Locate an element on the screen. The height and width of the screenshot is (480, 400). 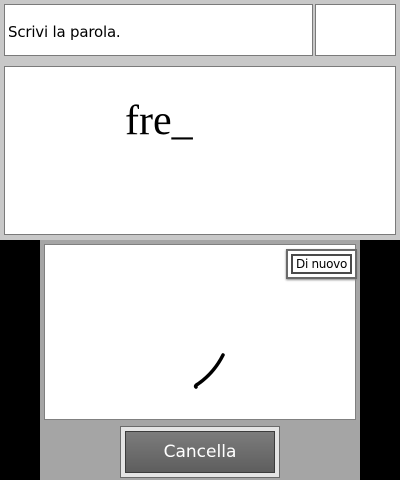
cancel-button-face: Cancella is located at coordinates (200, 452).